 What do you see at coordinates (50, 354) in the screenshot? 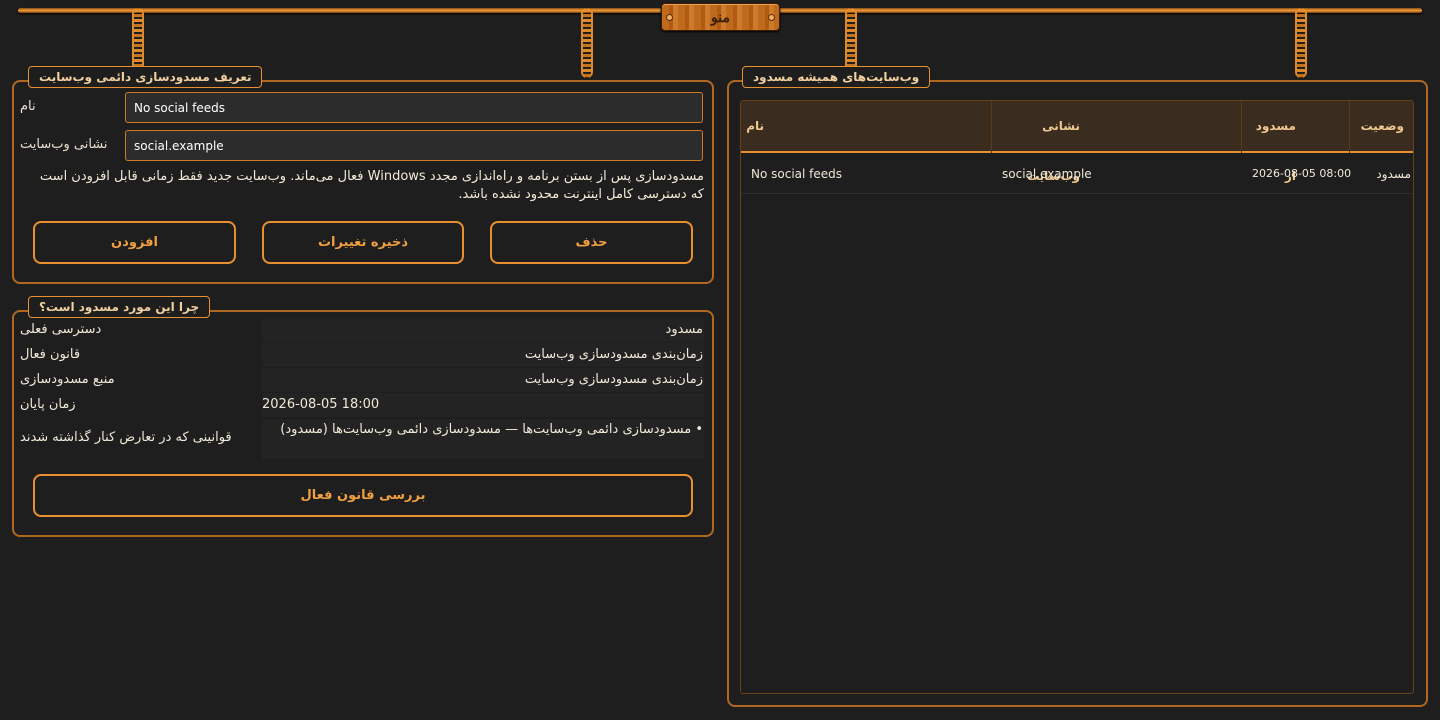
I see `why-label-active-rule: قانون فعال` at bounding box center [50, 354].